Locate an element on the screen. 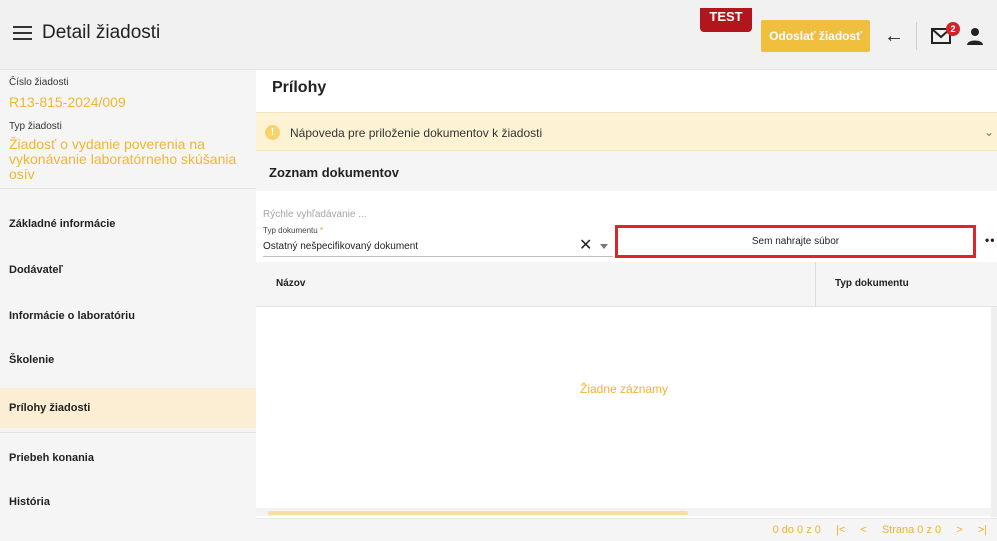 Image resolution: width=997 pixels, height=541 pixels. panel-title: Prílohy is located at coordinates (299, 87).